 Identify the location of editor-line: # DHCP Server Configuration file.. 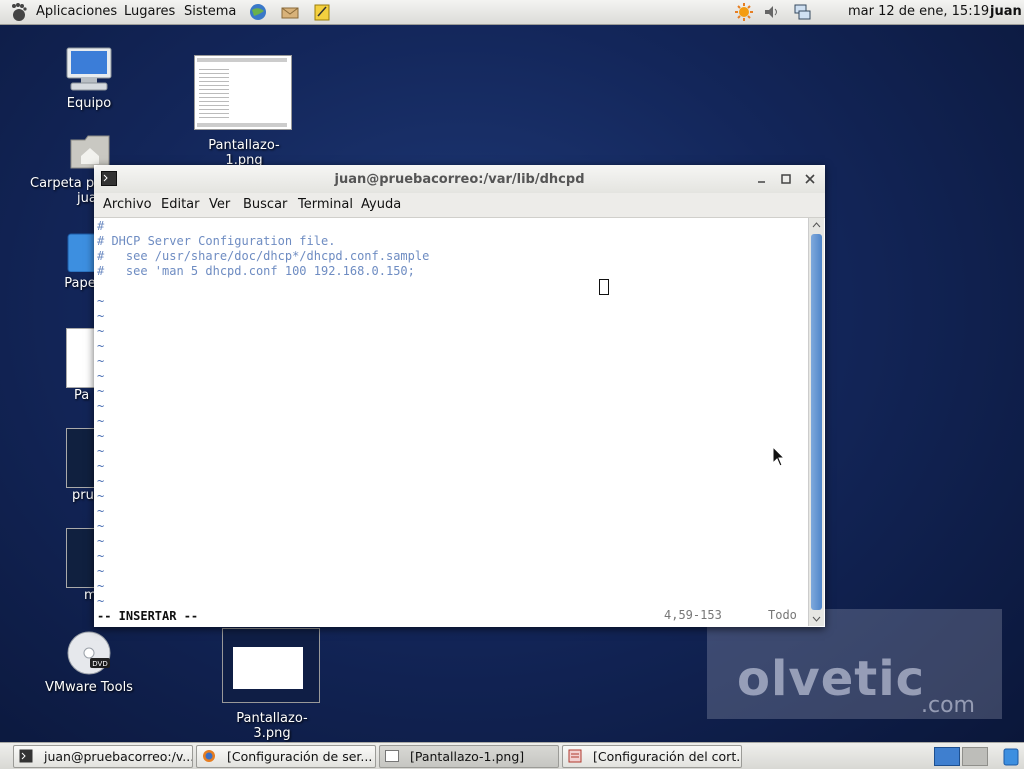
(216, 241).